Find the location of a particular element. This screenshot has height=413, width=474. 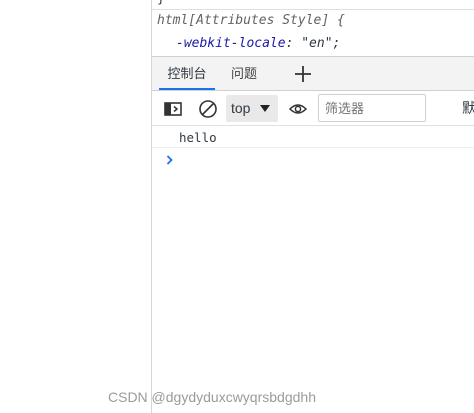

caret-down-icon is located at coordinates (265, 108).